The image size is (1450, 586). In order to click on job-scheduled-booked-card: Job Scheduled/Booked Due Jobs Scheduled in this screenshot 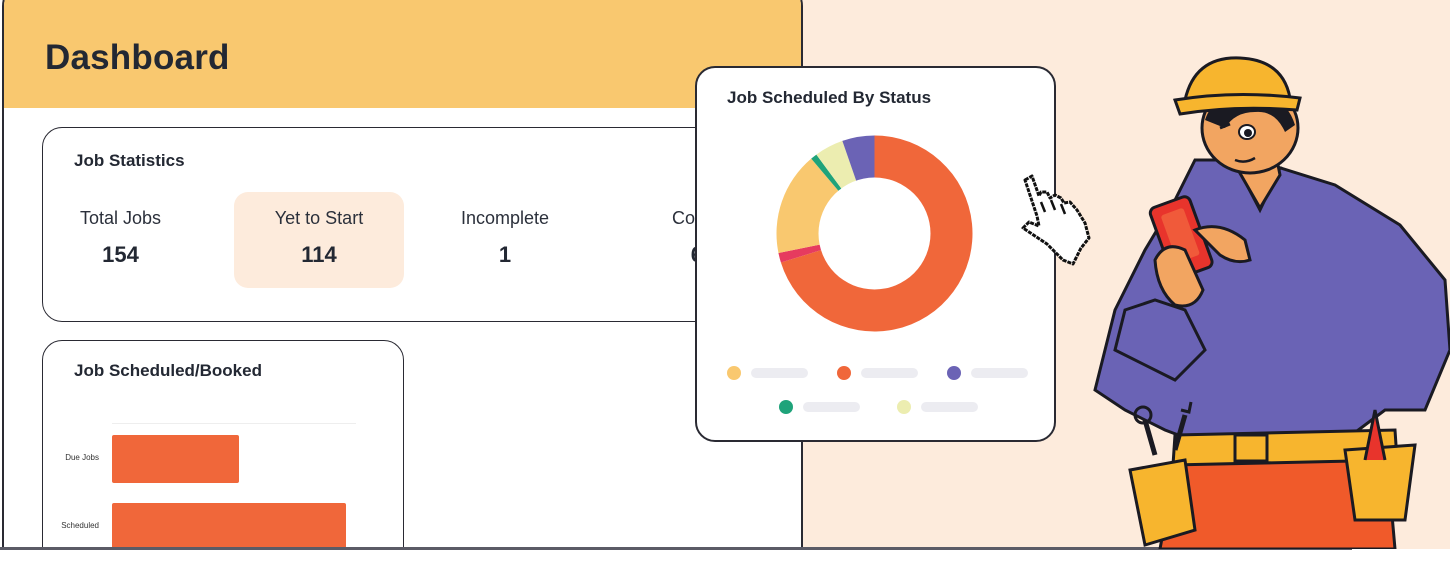, I will do `click(223, 444)`.